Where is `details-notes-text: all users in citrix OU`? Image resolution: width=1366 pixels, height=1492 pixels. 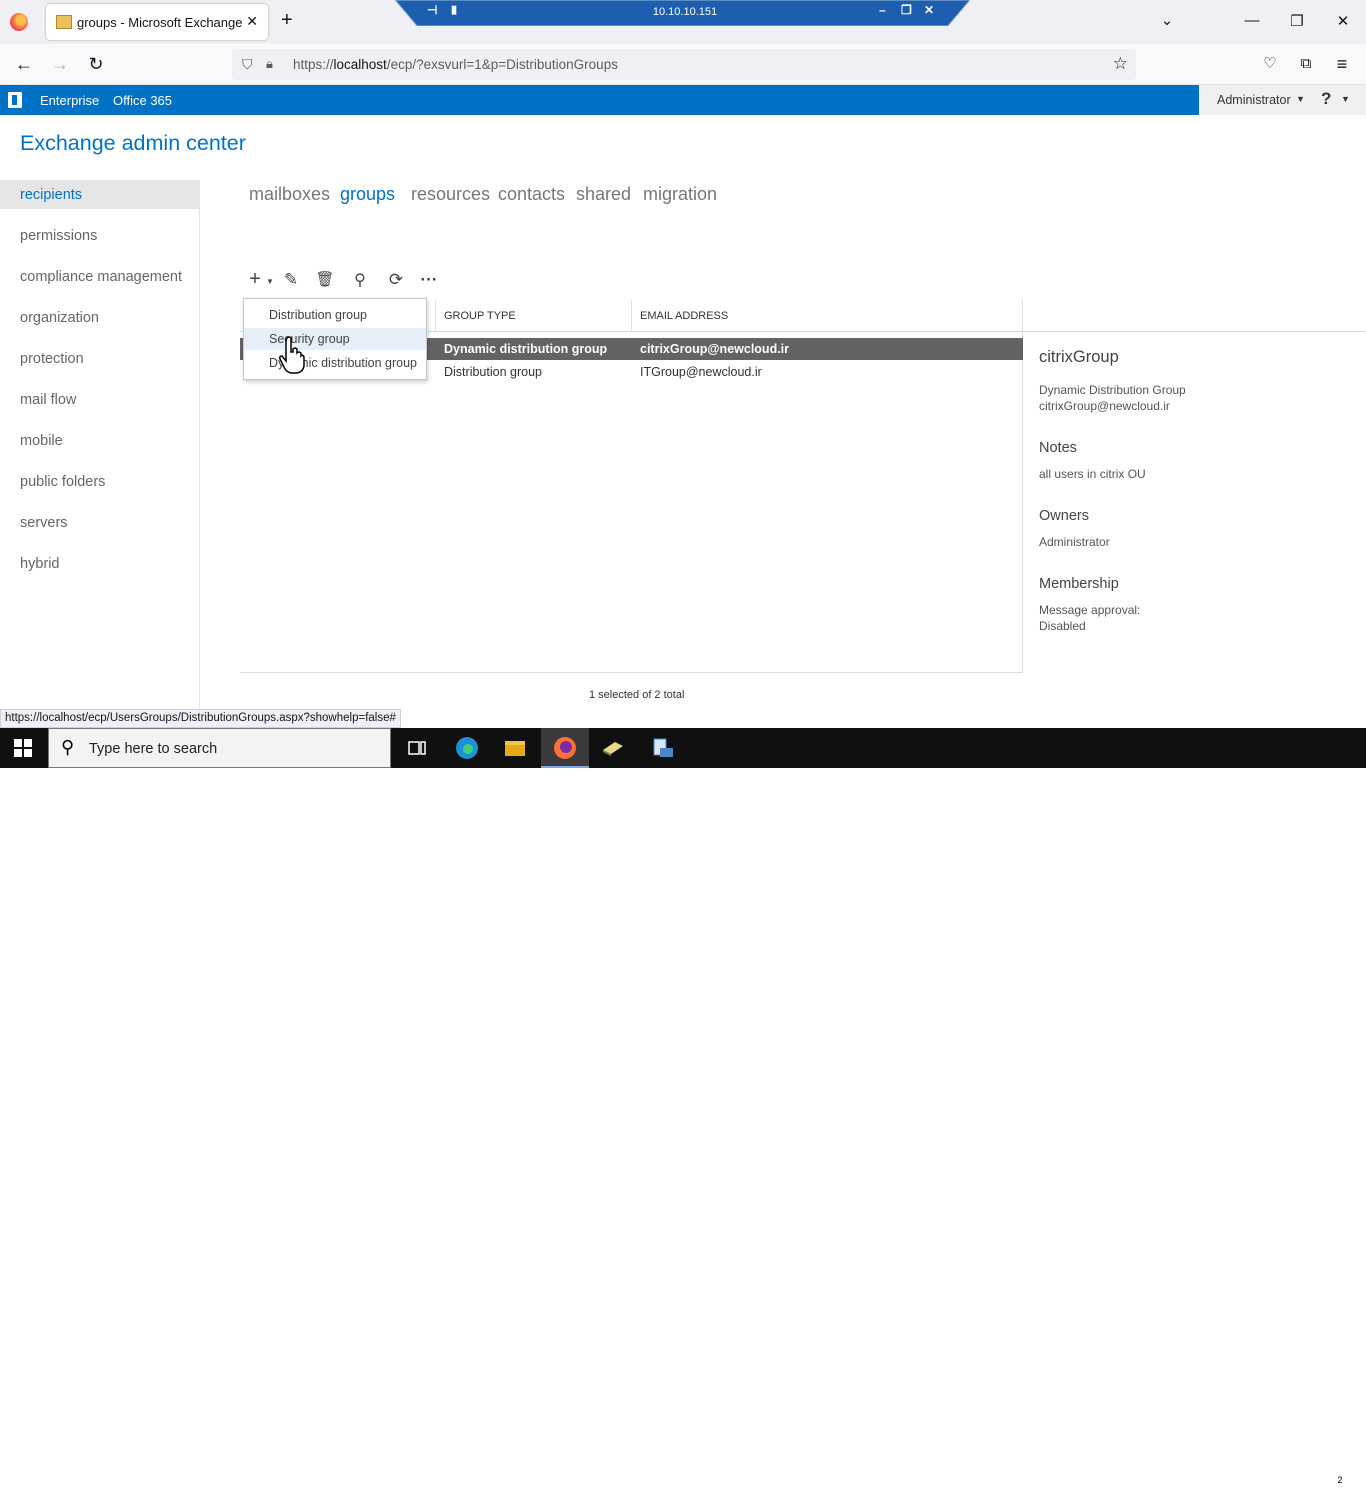
details-notes-text: all users in citrix OU is located at coordinates (1092, 474).